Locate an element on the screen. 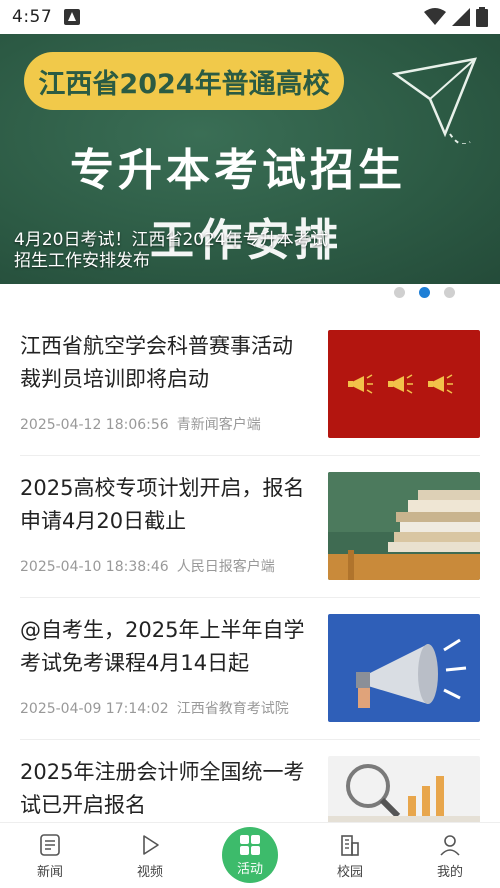 This screenshot has width=500, height=888. wifi-icon is located at coordinates (435, 16).